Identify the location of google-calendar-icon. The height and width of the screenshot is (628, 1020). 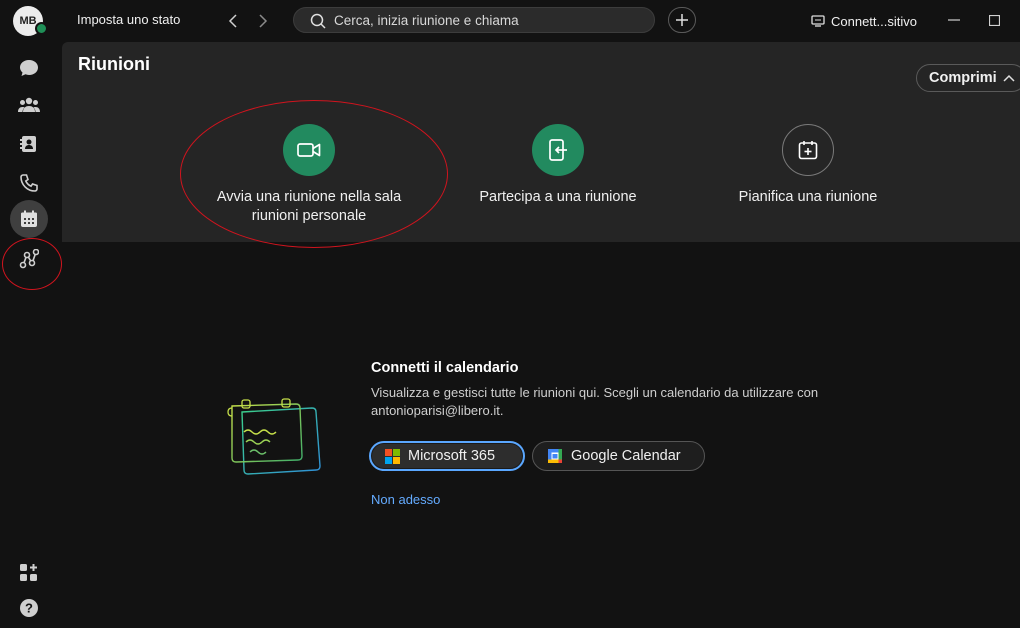
(555, 456).